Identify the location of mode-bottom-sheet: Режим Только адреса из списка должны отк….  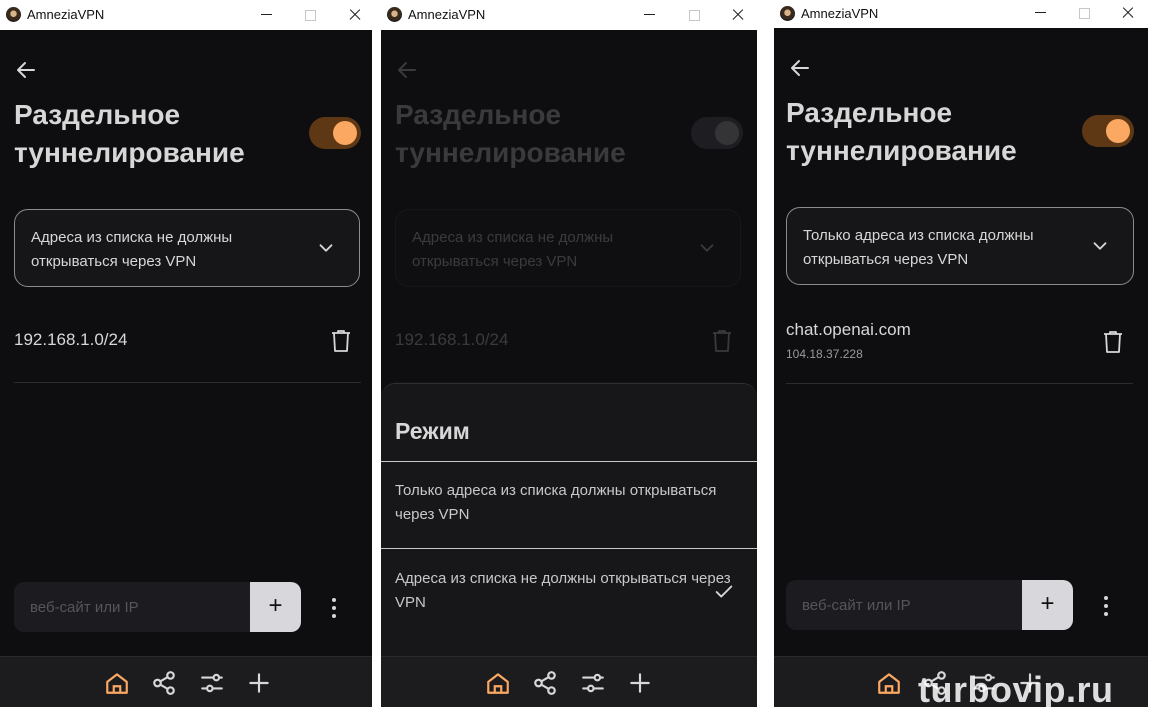
(569, 521).